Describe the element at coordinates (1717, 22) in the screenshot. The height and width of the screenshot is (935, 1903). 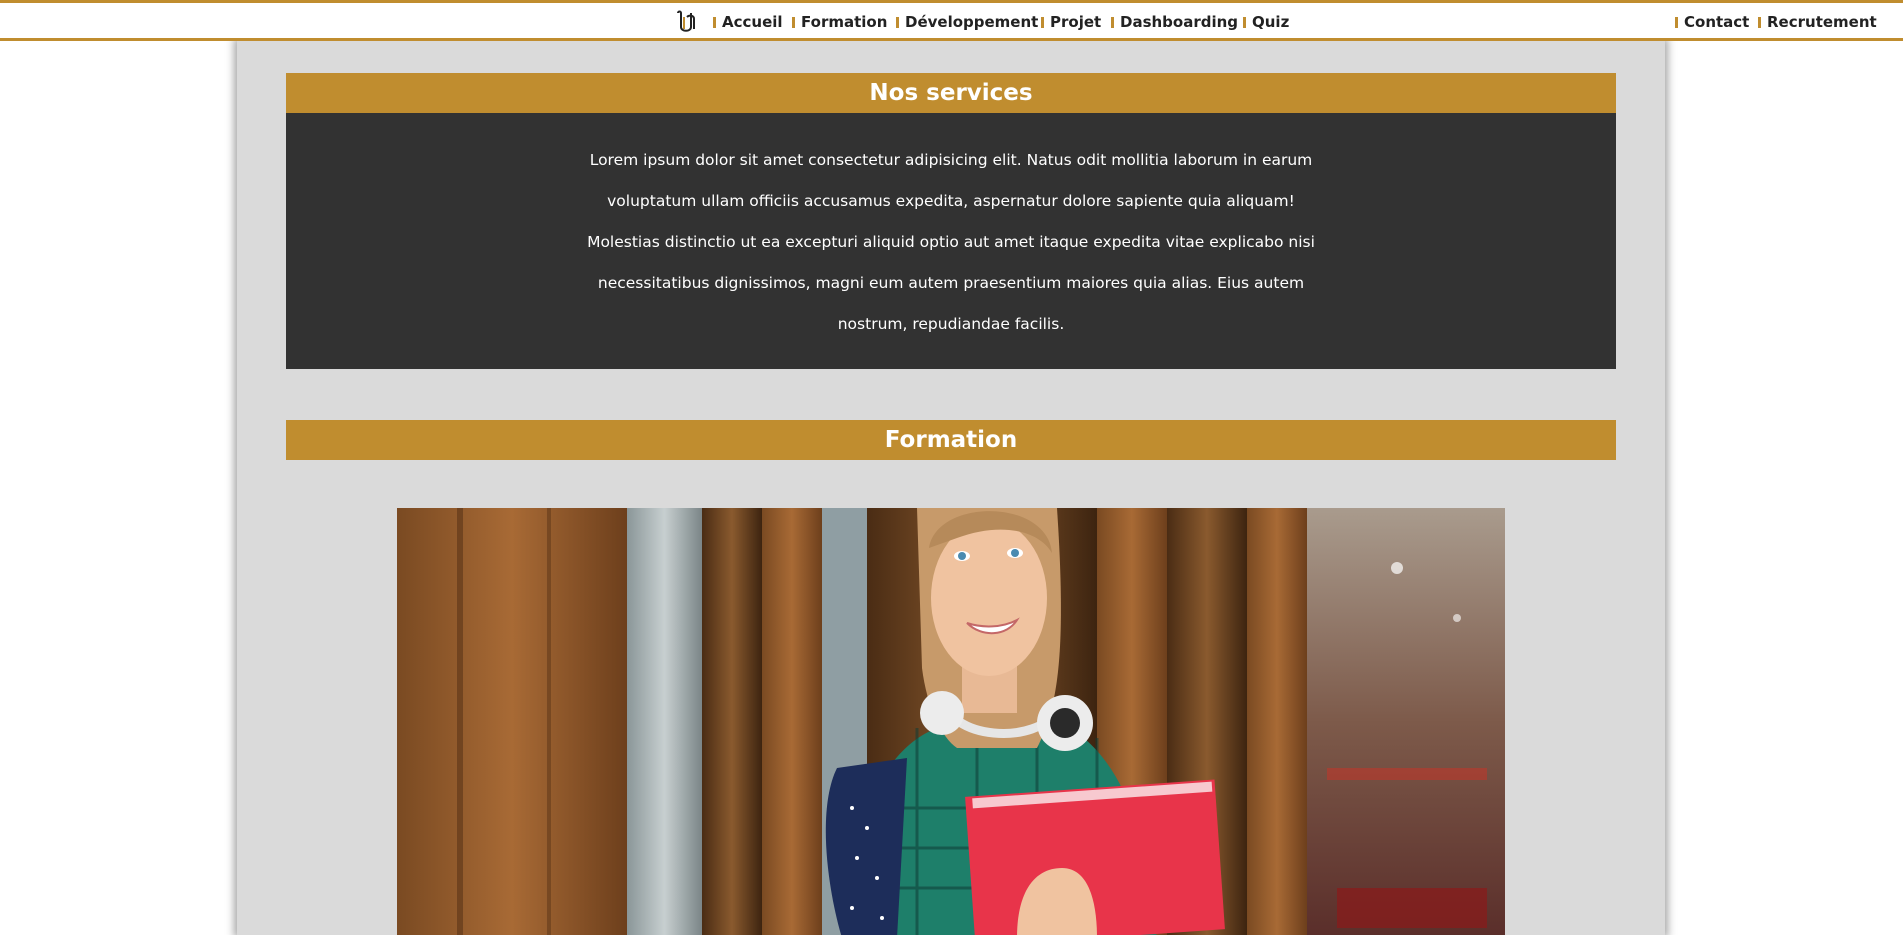
I see `nav-link-label: Contact` at that location.